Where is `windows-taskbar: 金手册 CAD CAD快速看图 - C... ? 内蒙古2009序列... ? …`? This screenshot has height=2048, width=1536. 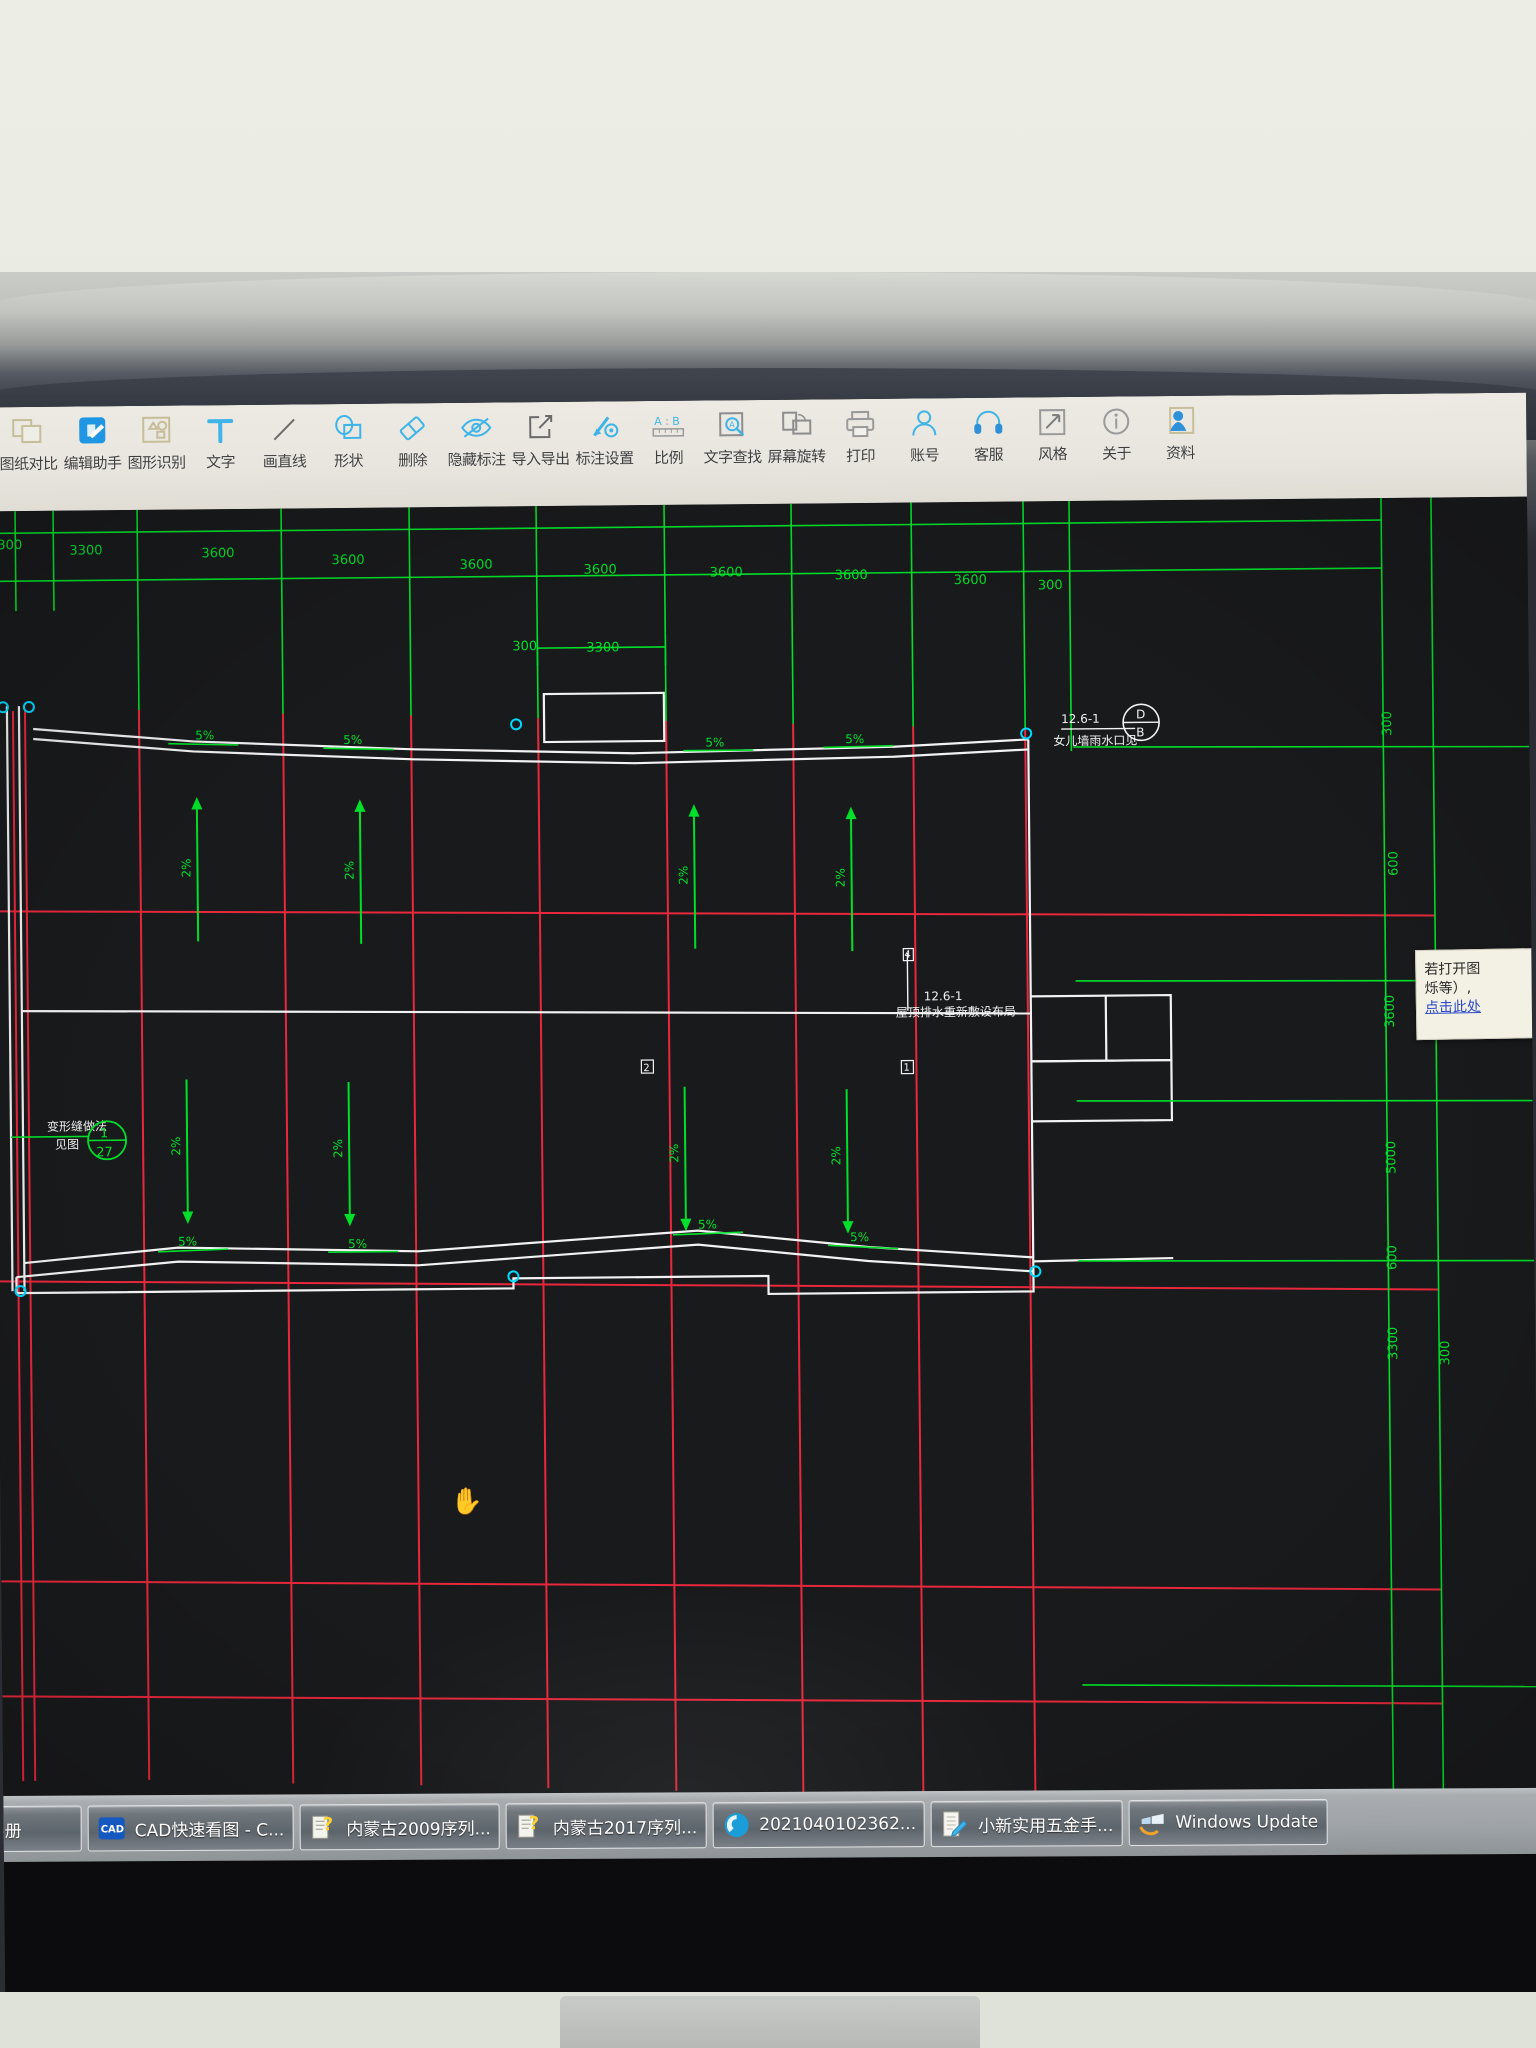 windows-taskbar: 金手册 CAD CAD快速看图 - C... ? 内蒙古2009序列... ? … is located at coordinates (768, 1824).